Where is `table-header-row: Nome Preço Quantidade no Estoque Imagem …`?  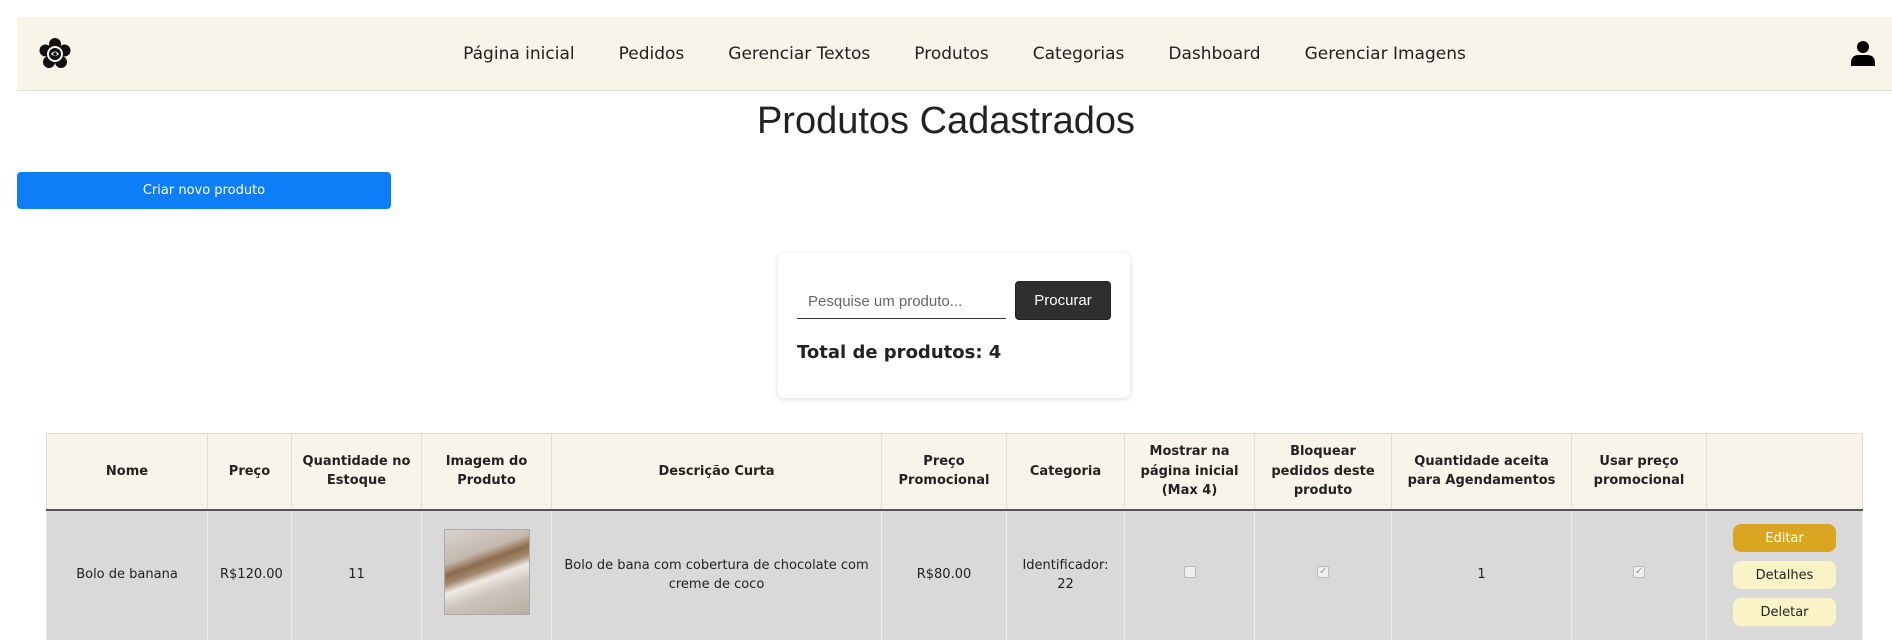 table-header-row: Nome Preço Quantidade no Estoque Imagem … is located at coordinates (954, 472).